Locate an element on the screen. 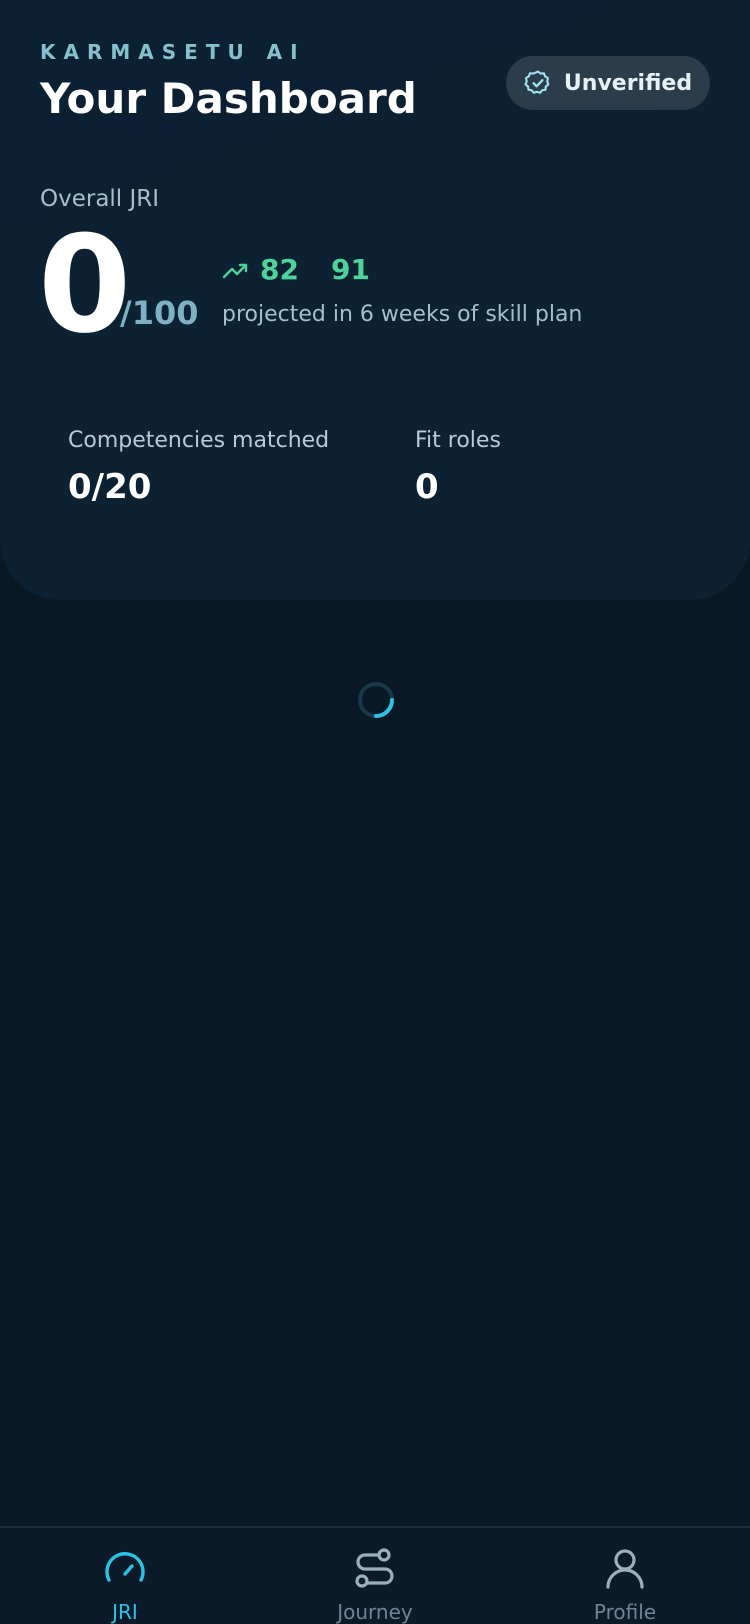 Image resolution: width=750 pixels, height=1624 pixels. projection-value-1: 82 is located at coordinates (279, 269).